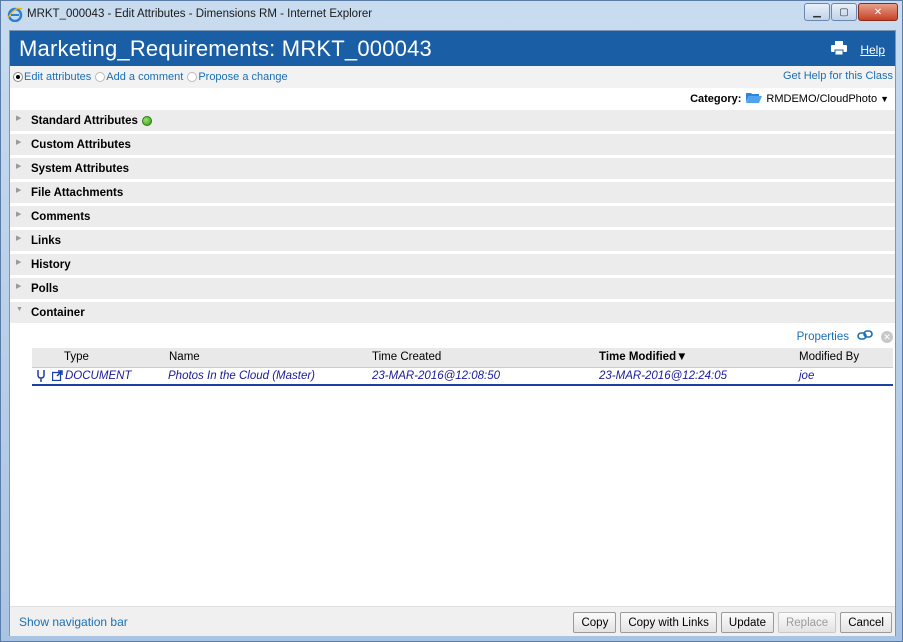 The image size is (903, 642). What do you see at coordinates (268, 376) in the screenshot?
I see `cell-name: Photos In the Cloud (Master)` at bounding box center [268, 376].